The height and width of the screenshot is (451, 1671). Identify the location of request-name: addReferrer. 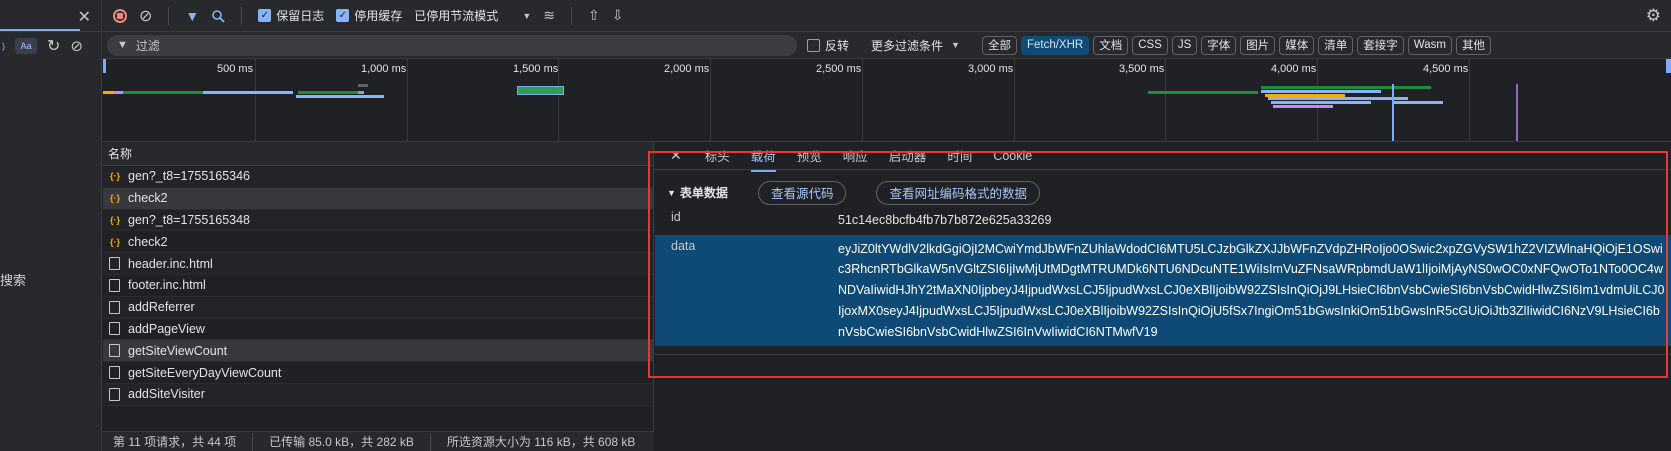
(161, 307).